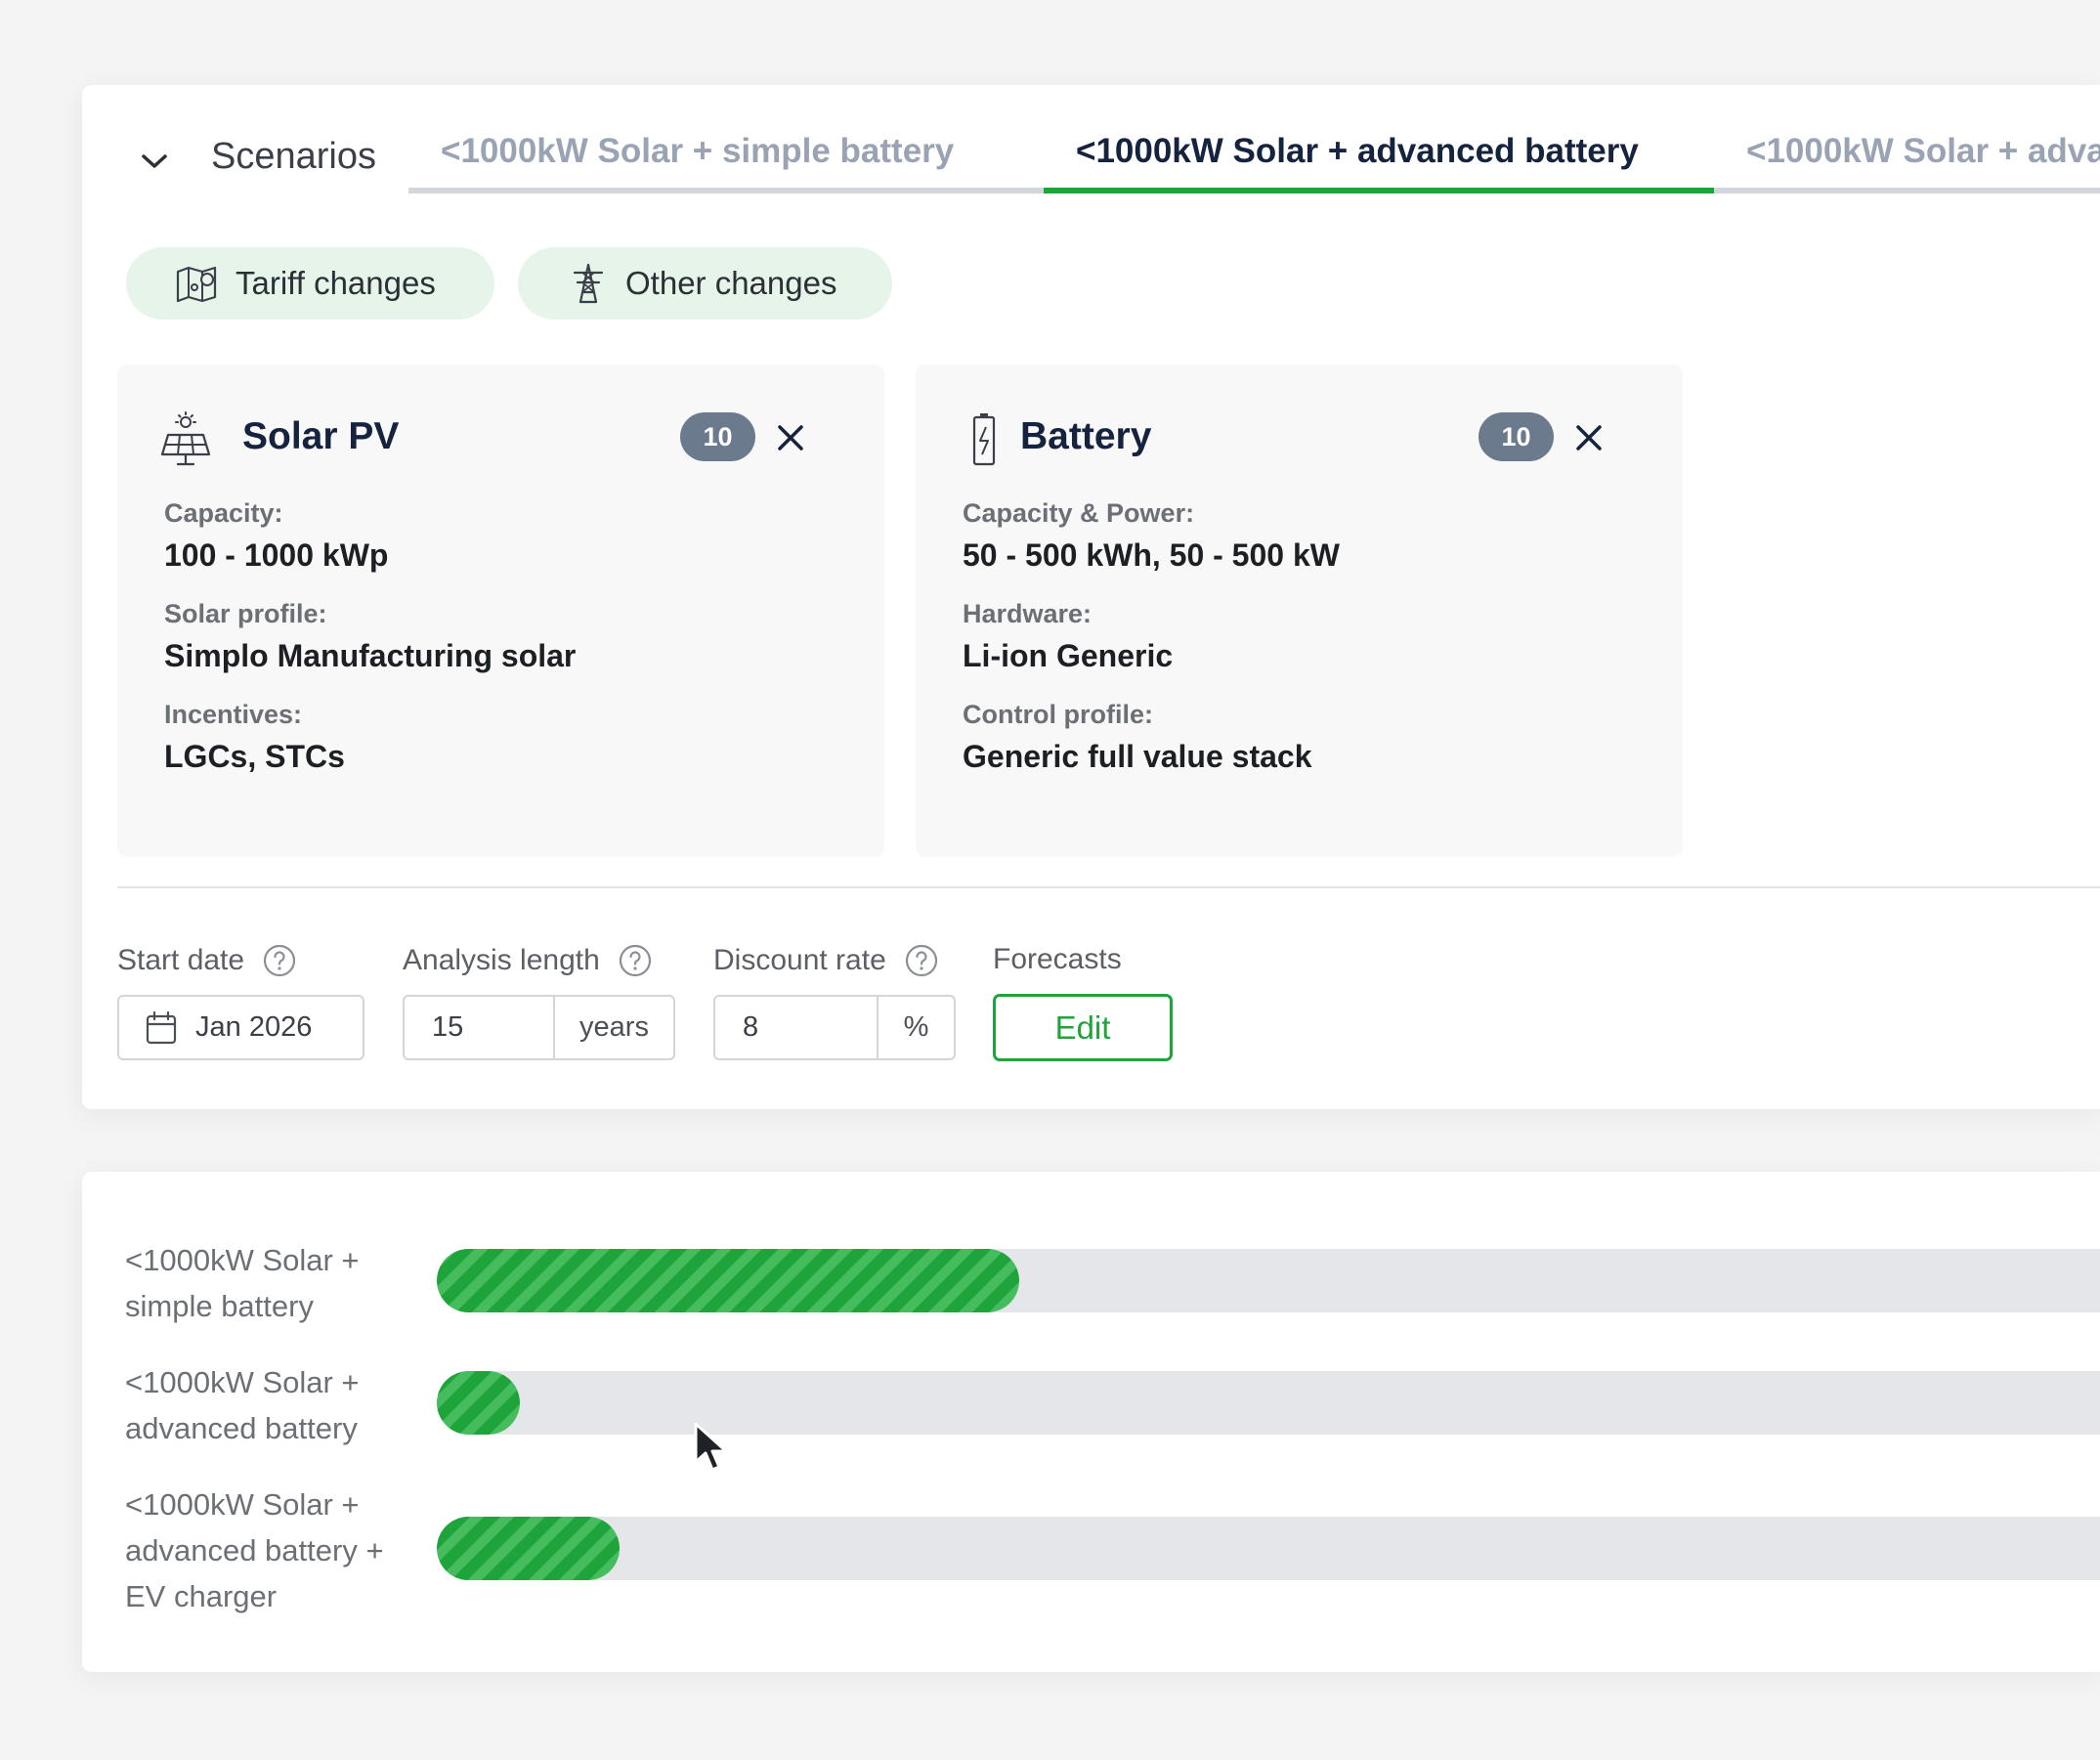 The image size is (2100, 1760). I want to click on battery-control-label: Control profile:, so click(1058, 714).